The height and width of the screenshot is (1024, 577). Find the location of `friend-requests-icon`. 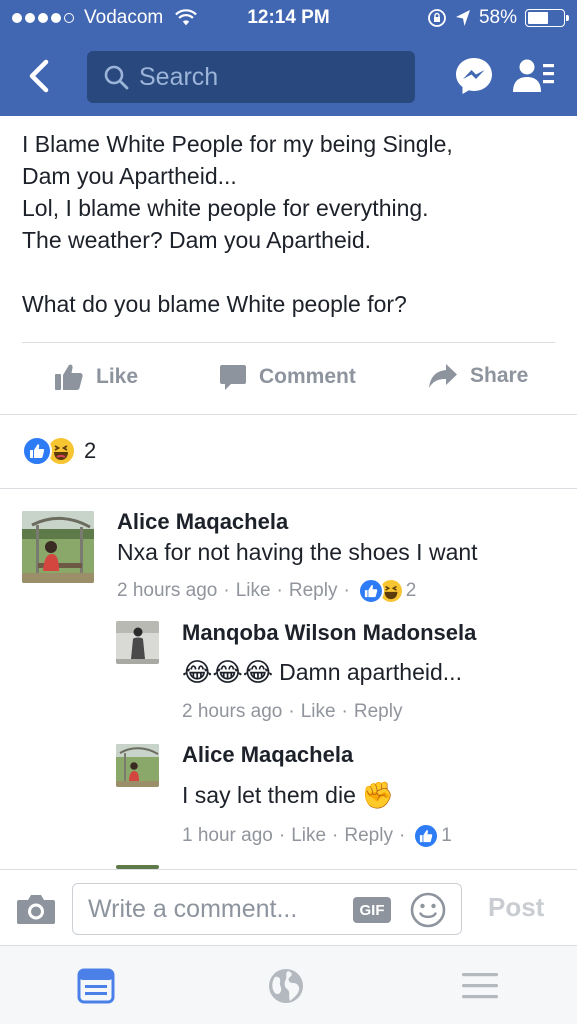

friend-requests-icon is located at coordinates (534, 76).